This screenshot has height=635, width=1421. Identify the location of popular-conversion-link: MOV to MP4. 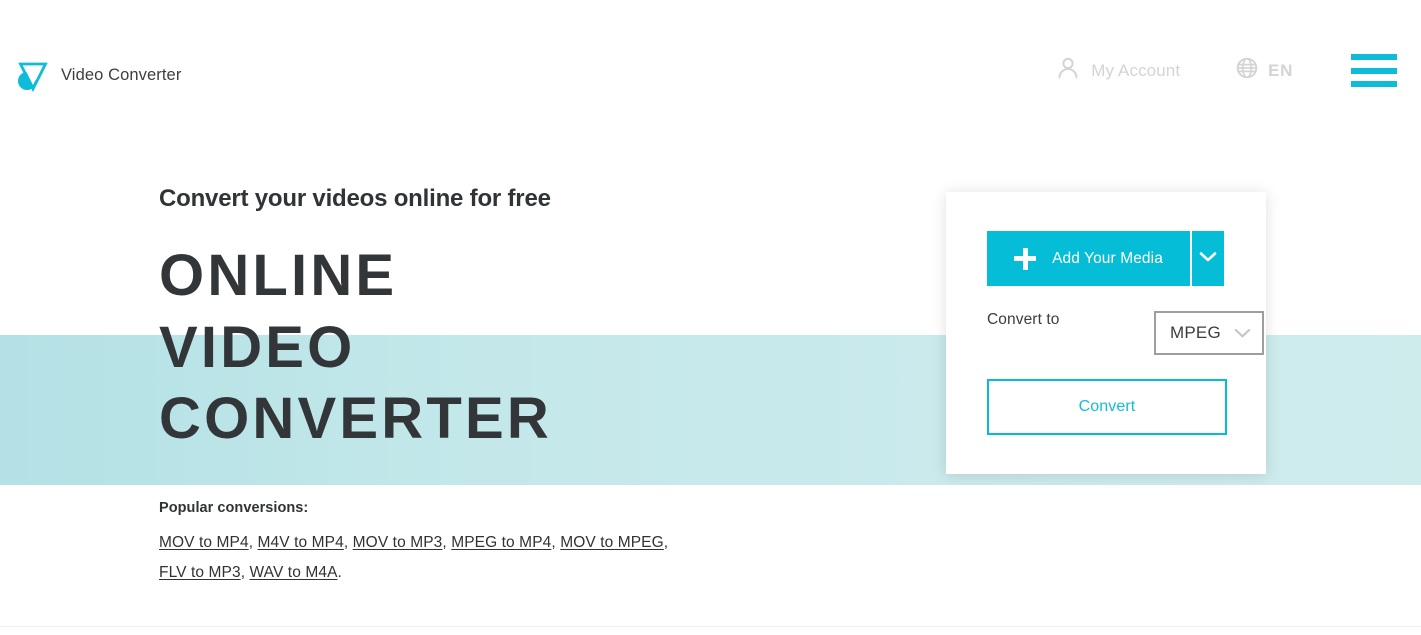
(204, 542).